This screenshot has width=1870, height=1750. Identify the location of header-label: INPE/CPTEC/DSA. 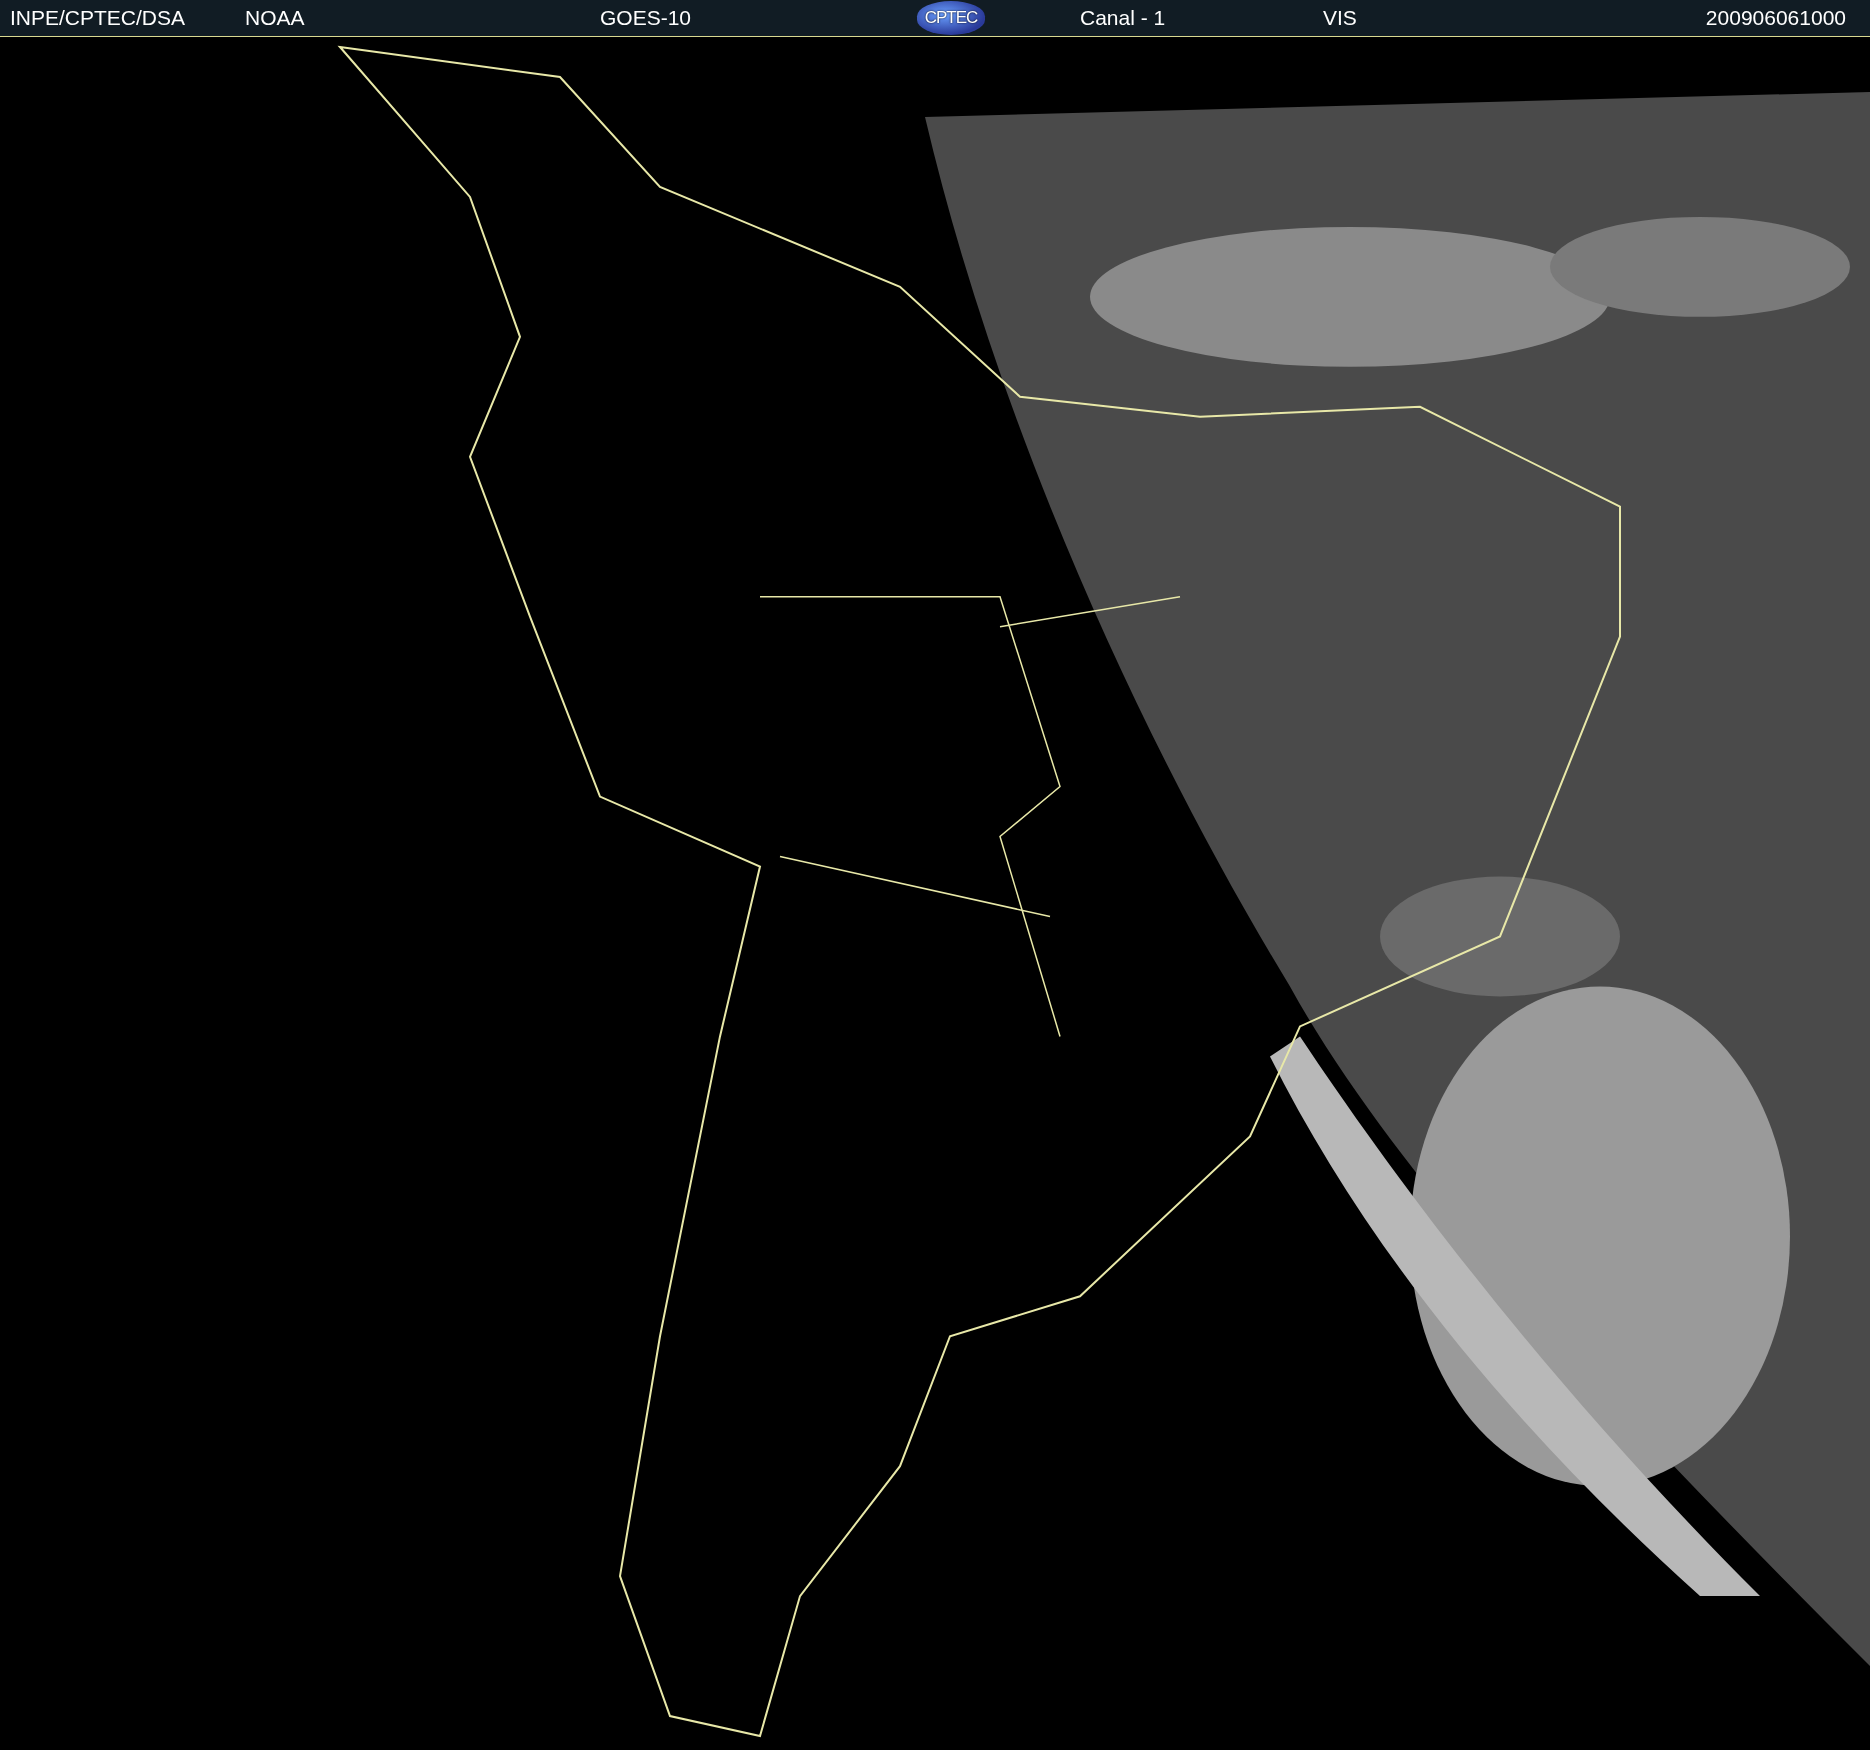
(98, 18).